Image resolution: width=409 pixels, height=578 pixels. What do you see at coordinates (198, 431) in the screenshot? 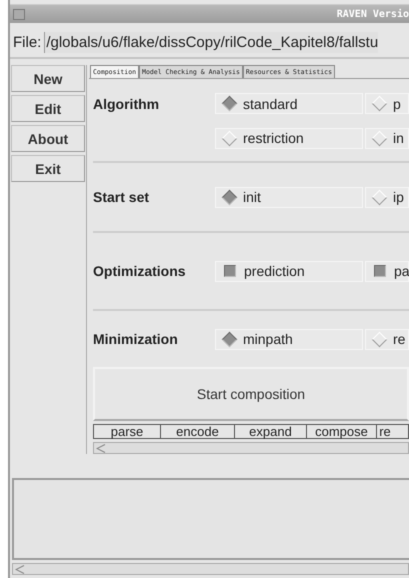
I see `stage-label: encode` at bounding box center [198, 431].